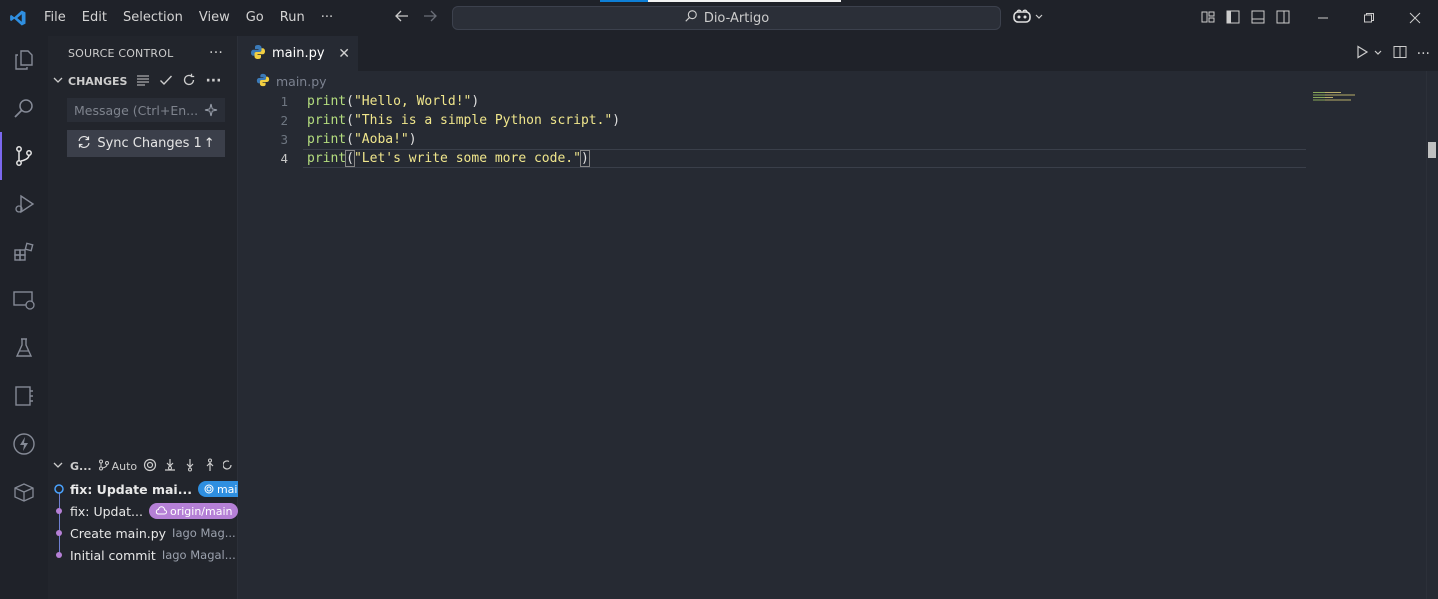  I want to click on graph-header: G... Auto, so click(143, 466).